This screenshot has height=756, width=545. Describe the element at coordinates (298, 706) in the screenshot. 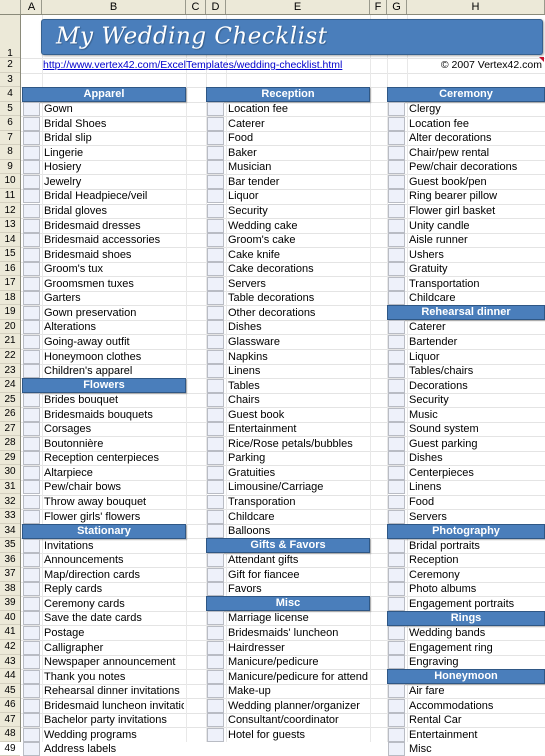

I see `list-item: Wedding planner/organizer` at that location.